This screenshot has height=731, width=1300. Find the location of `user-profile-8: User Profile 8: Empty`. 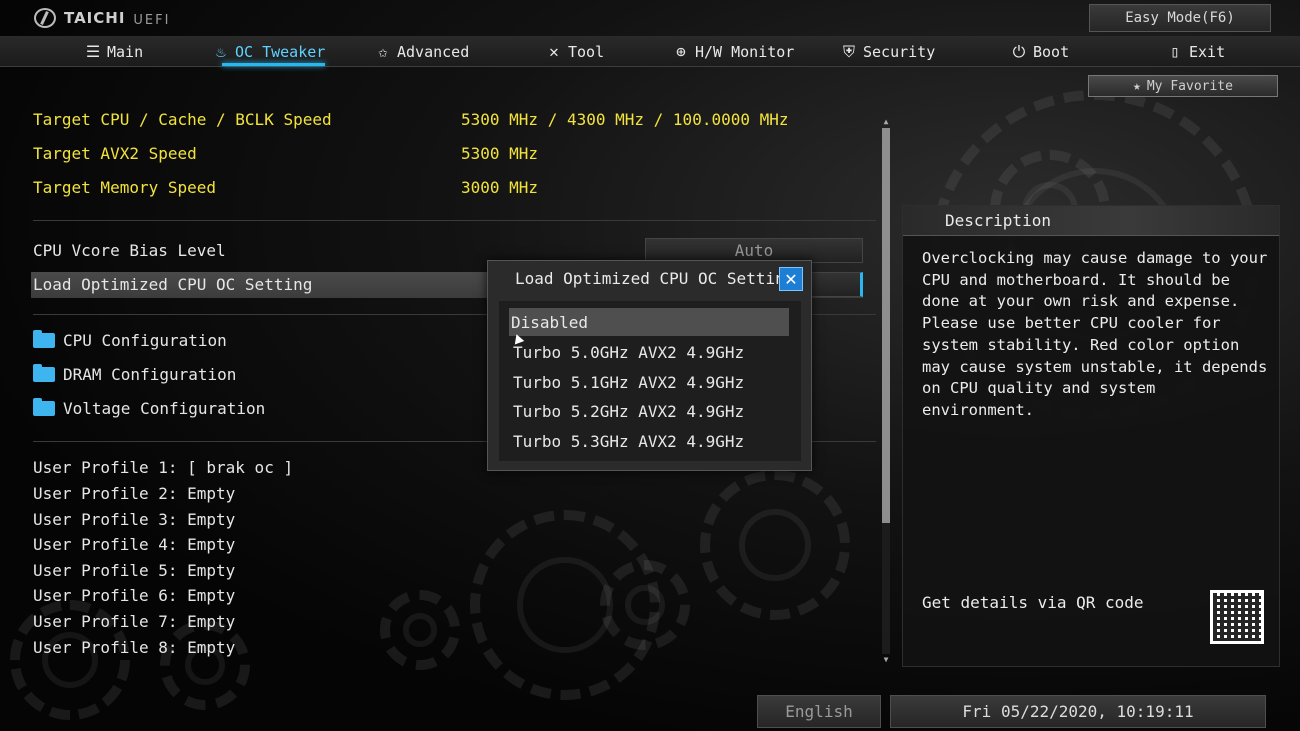

user-profile-8: User Profile 8: Empty is located at coordinates (134, 647).